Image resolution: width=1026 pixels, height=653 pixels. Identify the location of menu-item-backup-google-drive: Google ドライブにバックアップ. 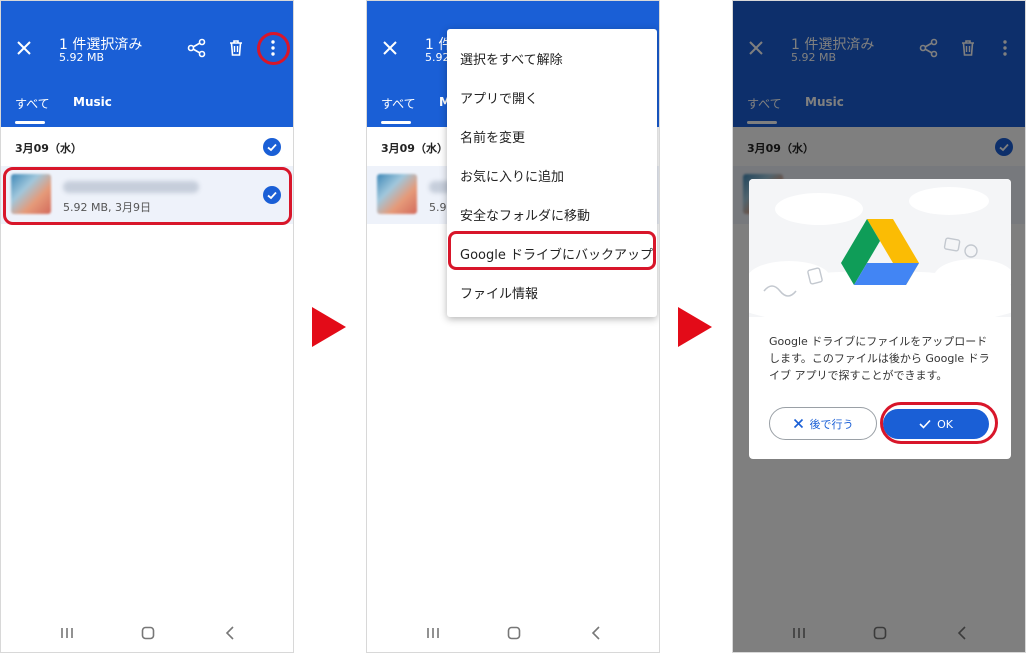
(556, 253).